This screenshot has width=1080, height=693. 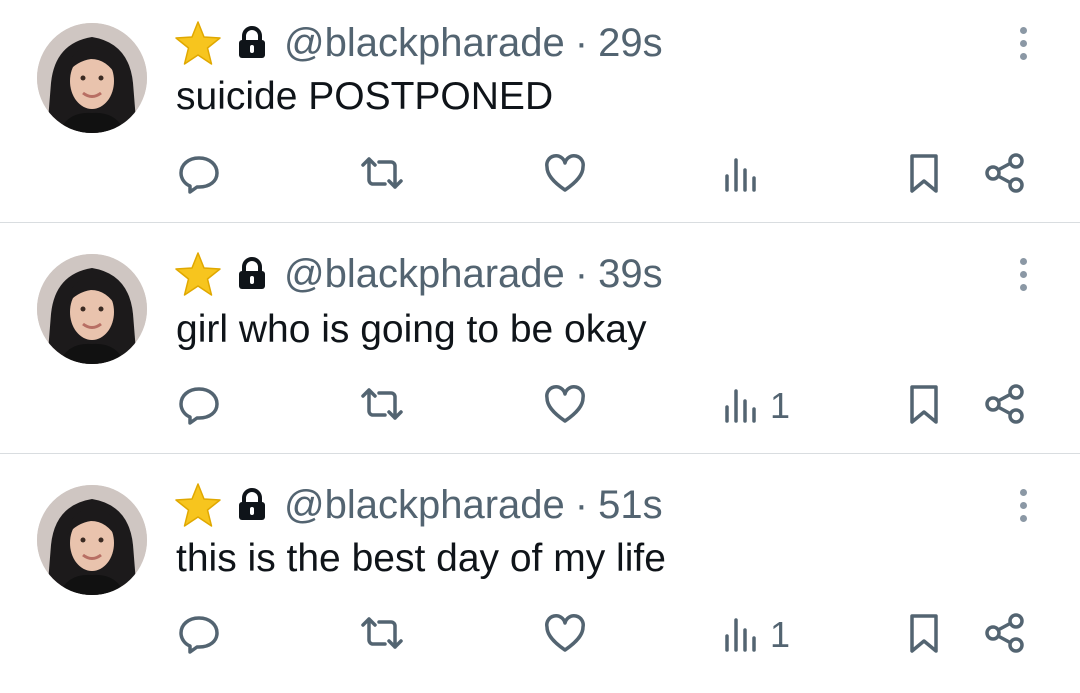 What do you see at coordinates (630, 274) in the screenshot?
I see `timestamp: 39s` at bounding box center [630, 274].